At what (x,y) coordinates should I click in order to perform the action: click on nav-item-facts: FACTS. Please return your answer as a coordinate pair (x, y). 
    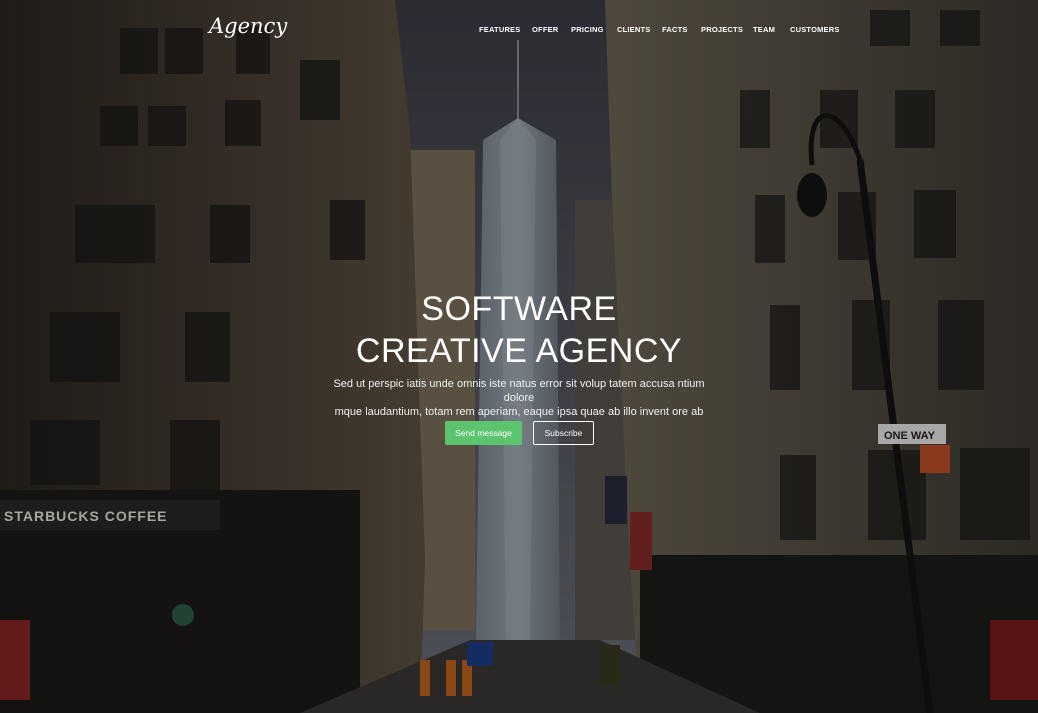
    Looking at the image, I should click on (675, 29).